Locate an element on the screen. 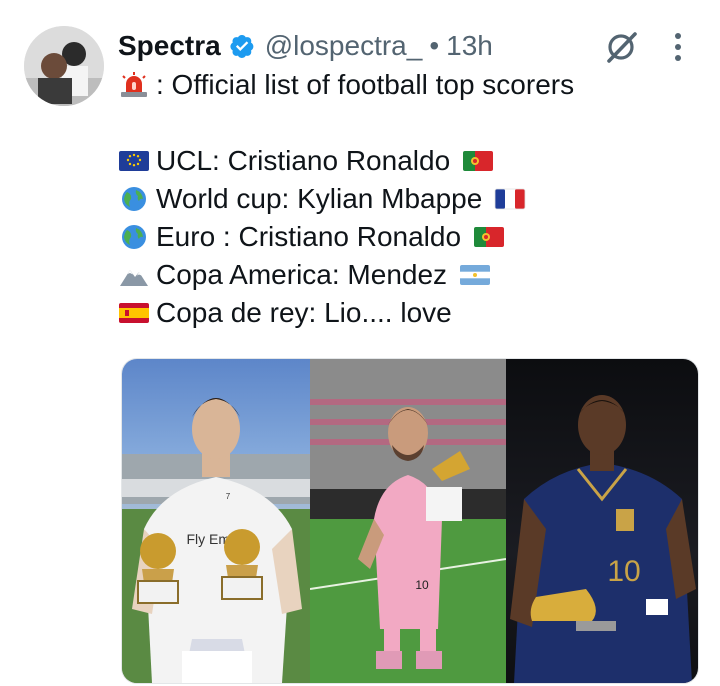 The height and width of the screenshot is (686, 720). text-line: Euro : Cristiano Ronaldo is located at coordinates (408, 237).